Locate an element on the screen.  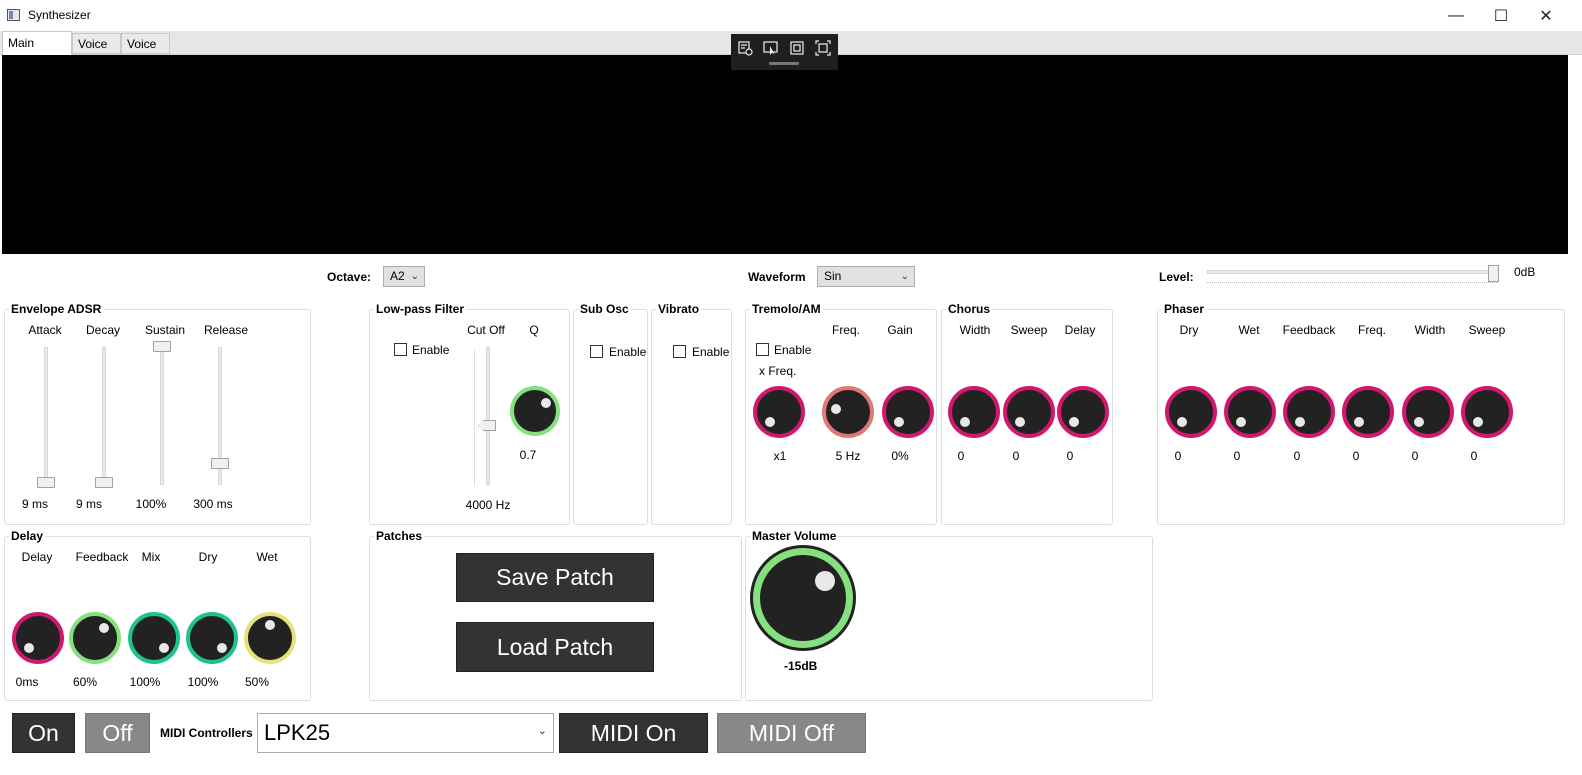
level-slider-track is located at coordinates (1352, 272).